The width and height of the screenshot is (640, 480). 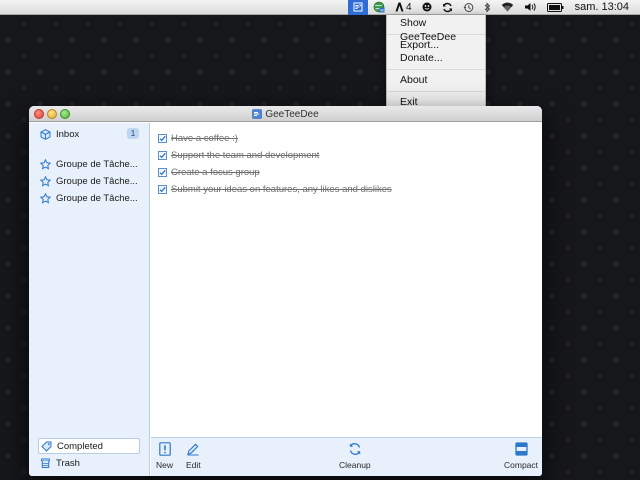 I want to click on task-text: Have a coffee :), so click(x=204, y=138).